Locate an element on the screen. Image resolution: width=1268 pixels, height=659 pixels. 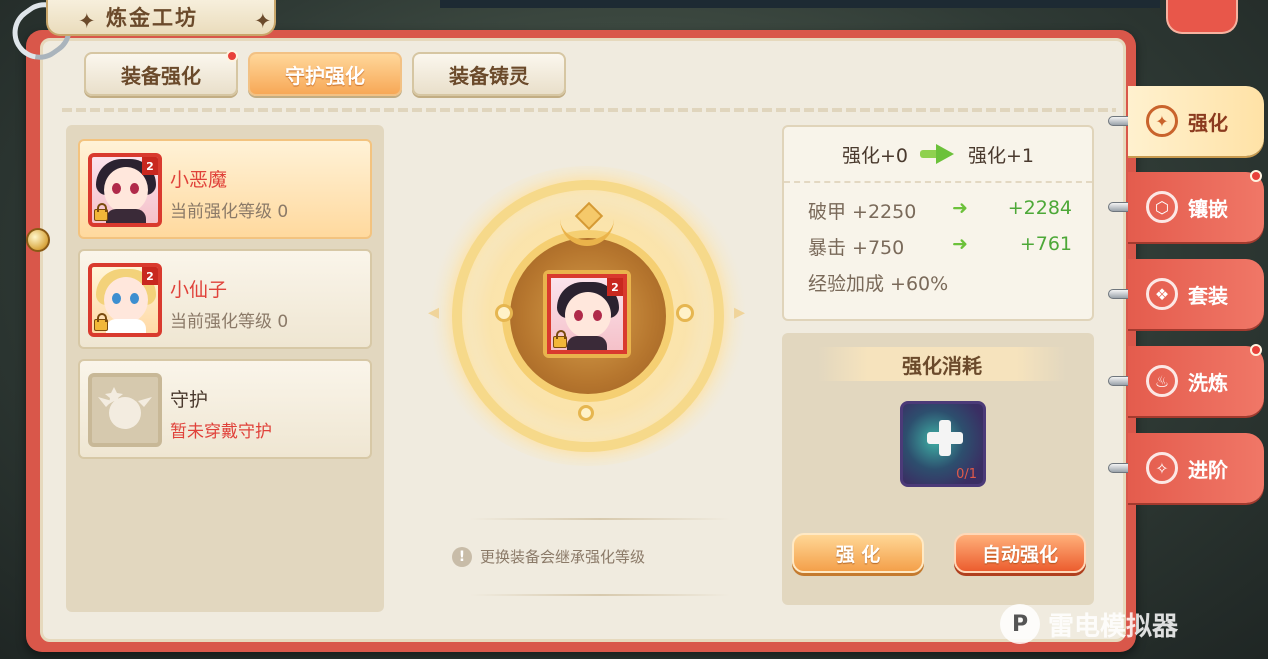
side-tab-set: ❖ 套装 is located at coordinates (1196, 294).